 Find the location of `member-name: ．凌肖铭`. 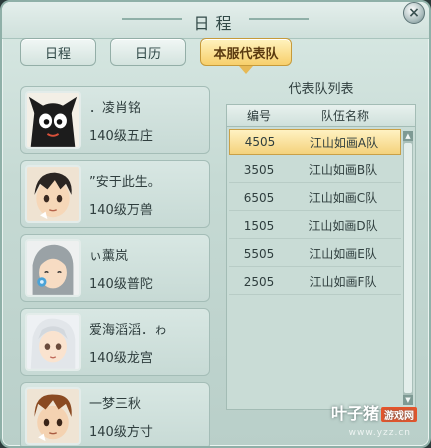

member-name: ．凌肖铭 is located at coordinates (115, 108).